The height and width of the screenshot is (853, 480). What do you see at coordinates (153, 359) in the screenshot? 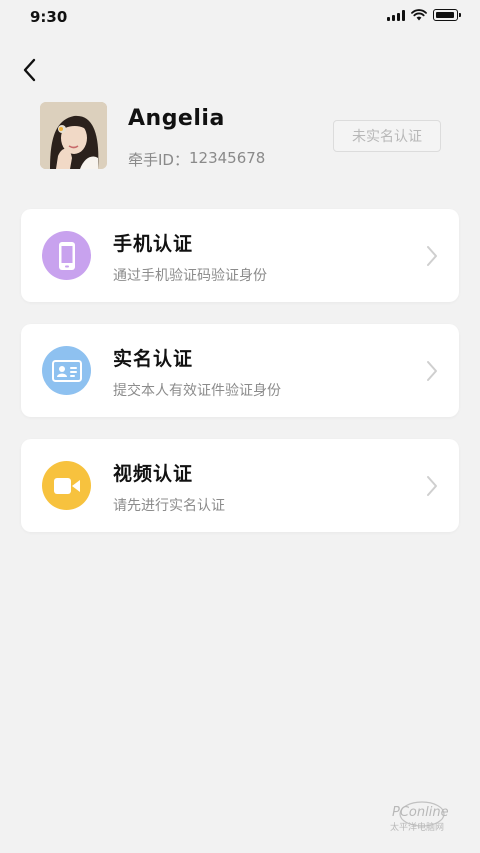
I see `card-title: 实名认证` at bounding box center [153, 359].